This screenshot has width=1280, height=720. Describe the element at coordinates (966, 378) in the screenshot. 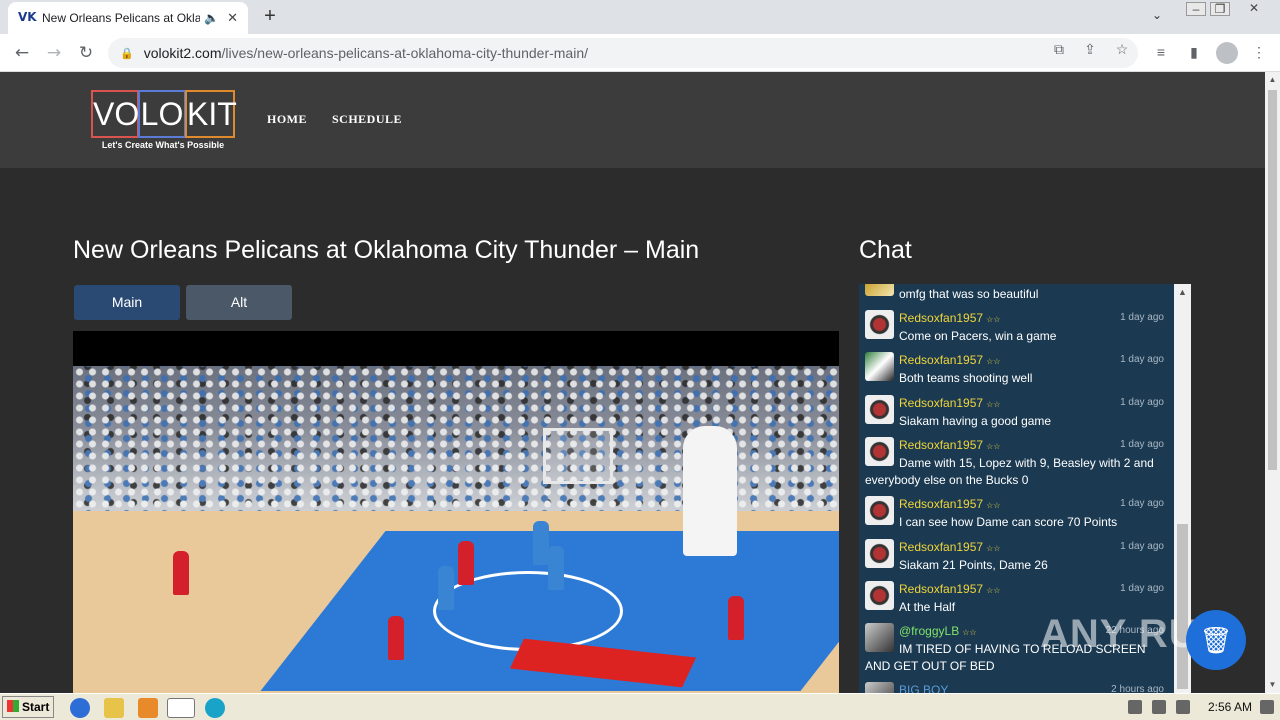

I see `chat-message-text: Both teams shooting well` at that location.